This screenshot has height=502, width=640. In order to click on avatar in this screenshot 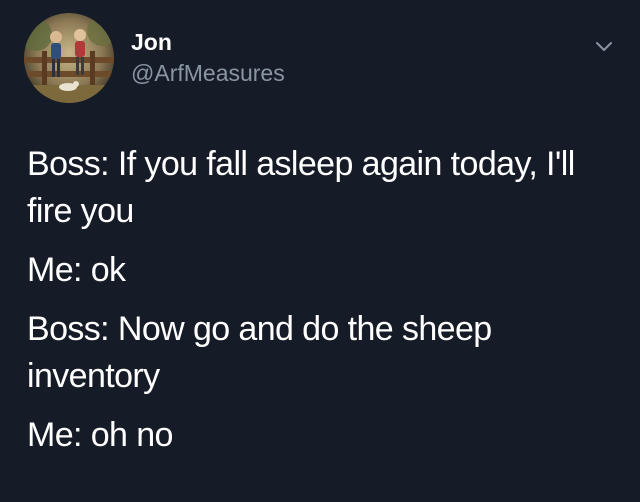, I will do `click(69, 58)`.